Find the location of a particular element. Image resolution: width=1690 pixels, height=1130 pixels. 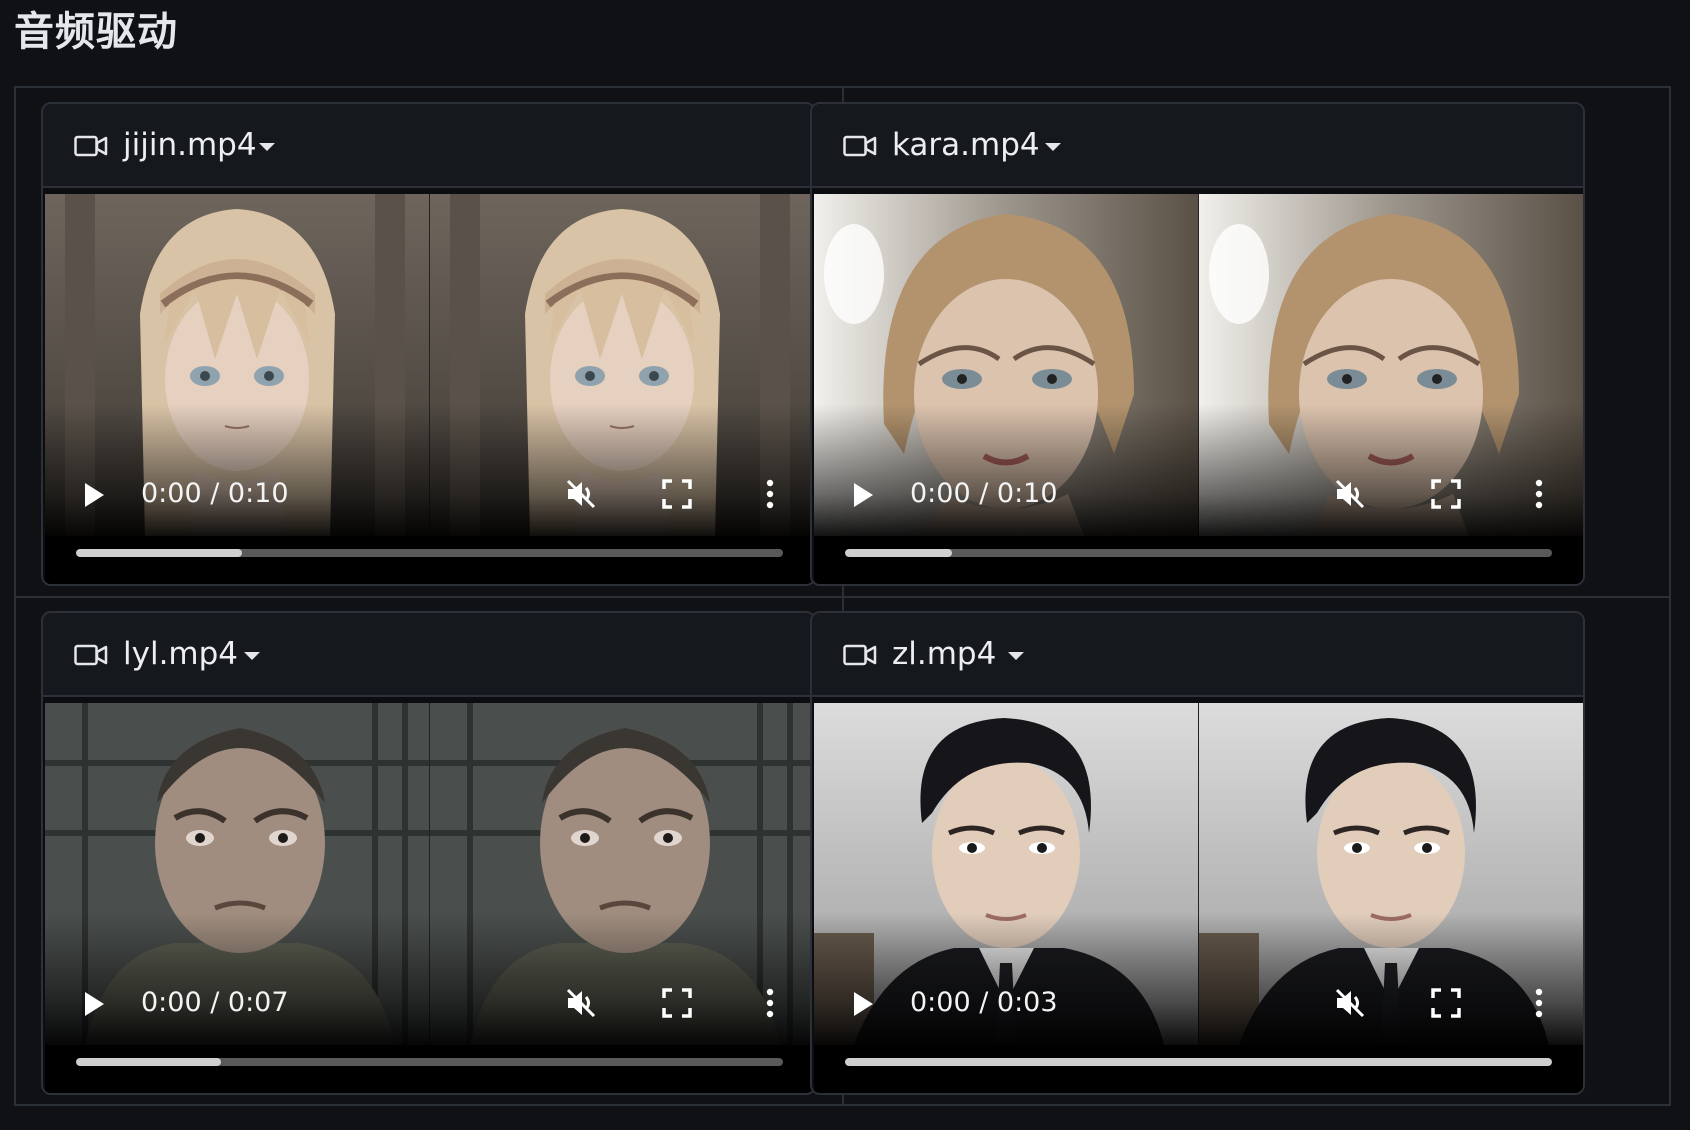

section-title: 音频驱动 is located at coordinates (96, 32).